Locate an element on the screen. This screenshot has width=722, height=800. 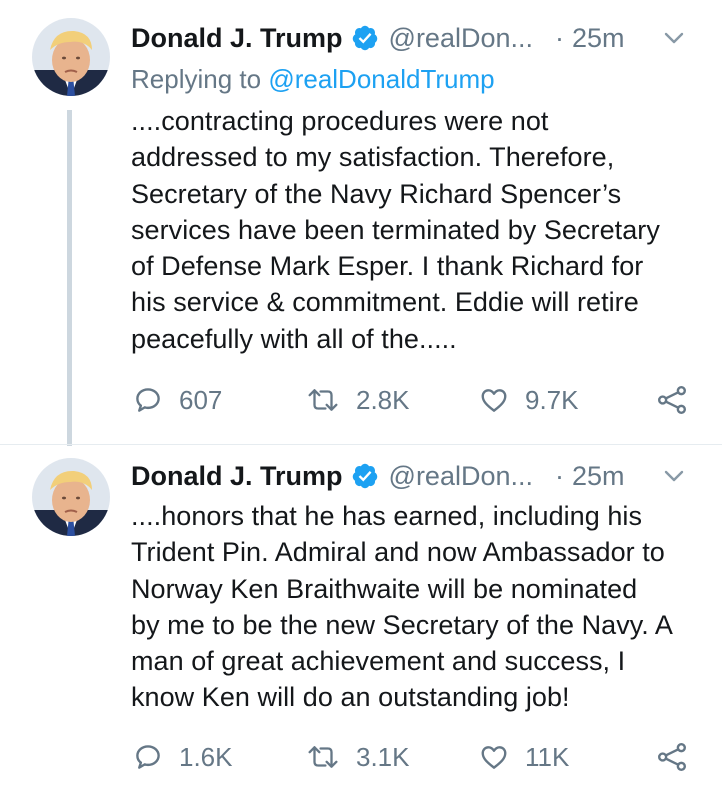
thread-line is located at coordinates (69, 278).